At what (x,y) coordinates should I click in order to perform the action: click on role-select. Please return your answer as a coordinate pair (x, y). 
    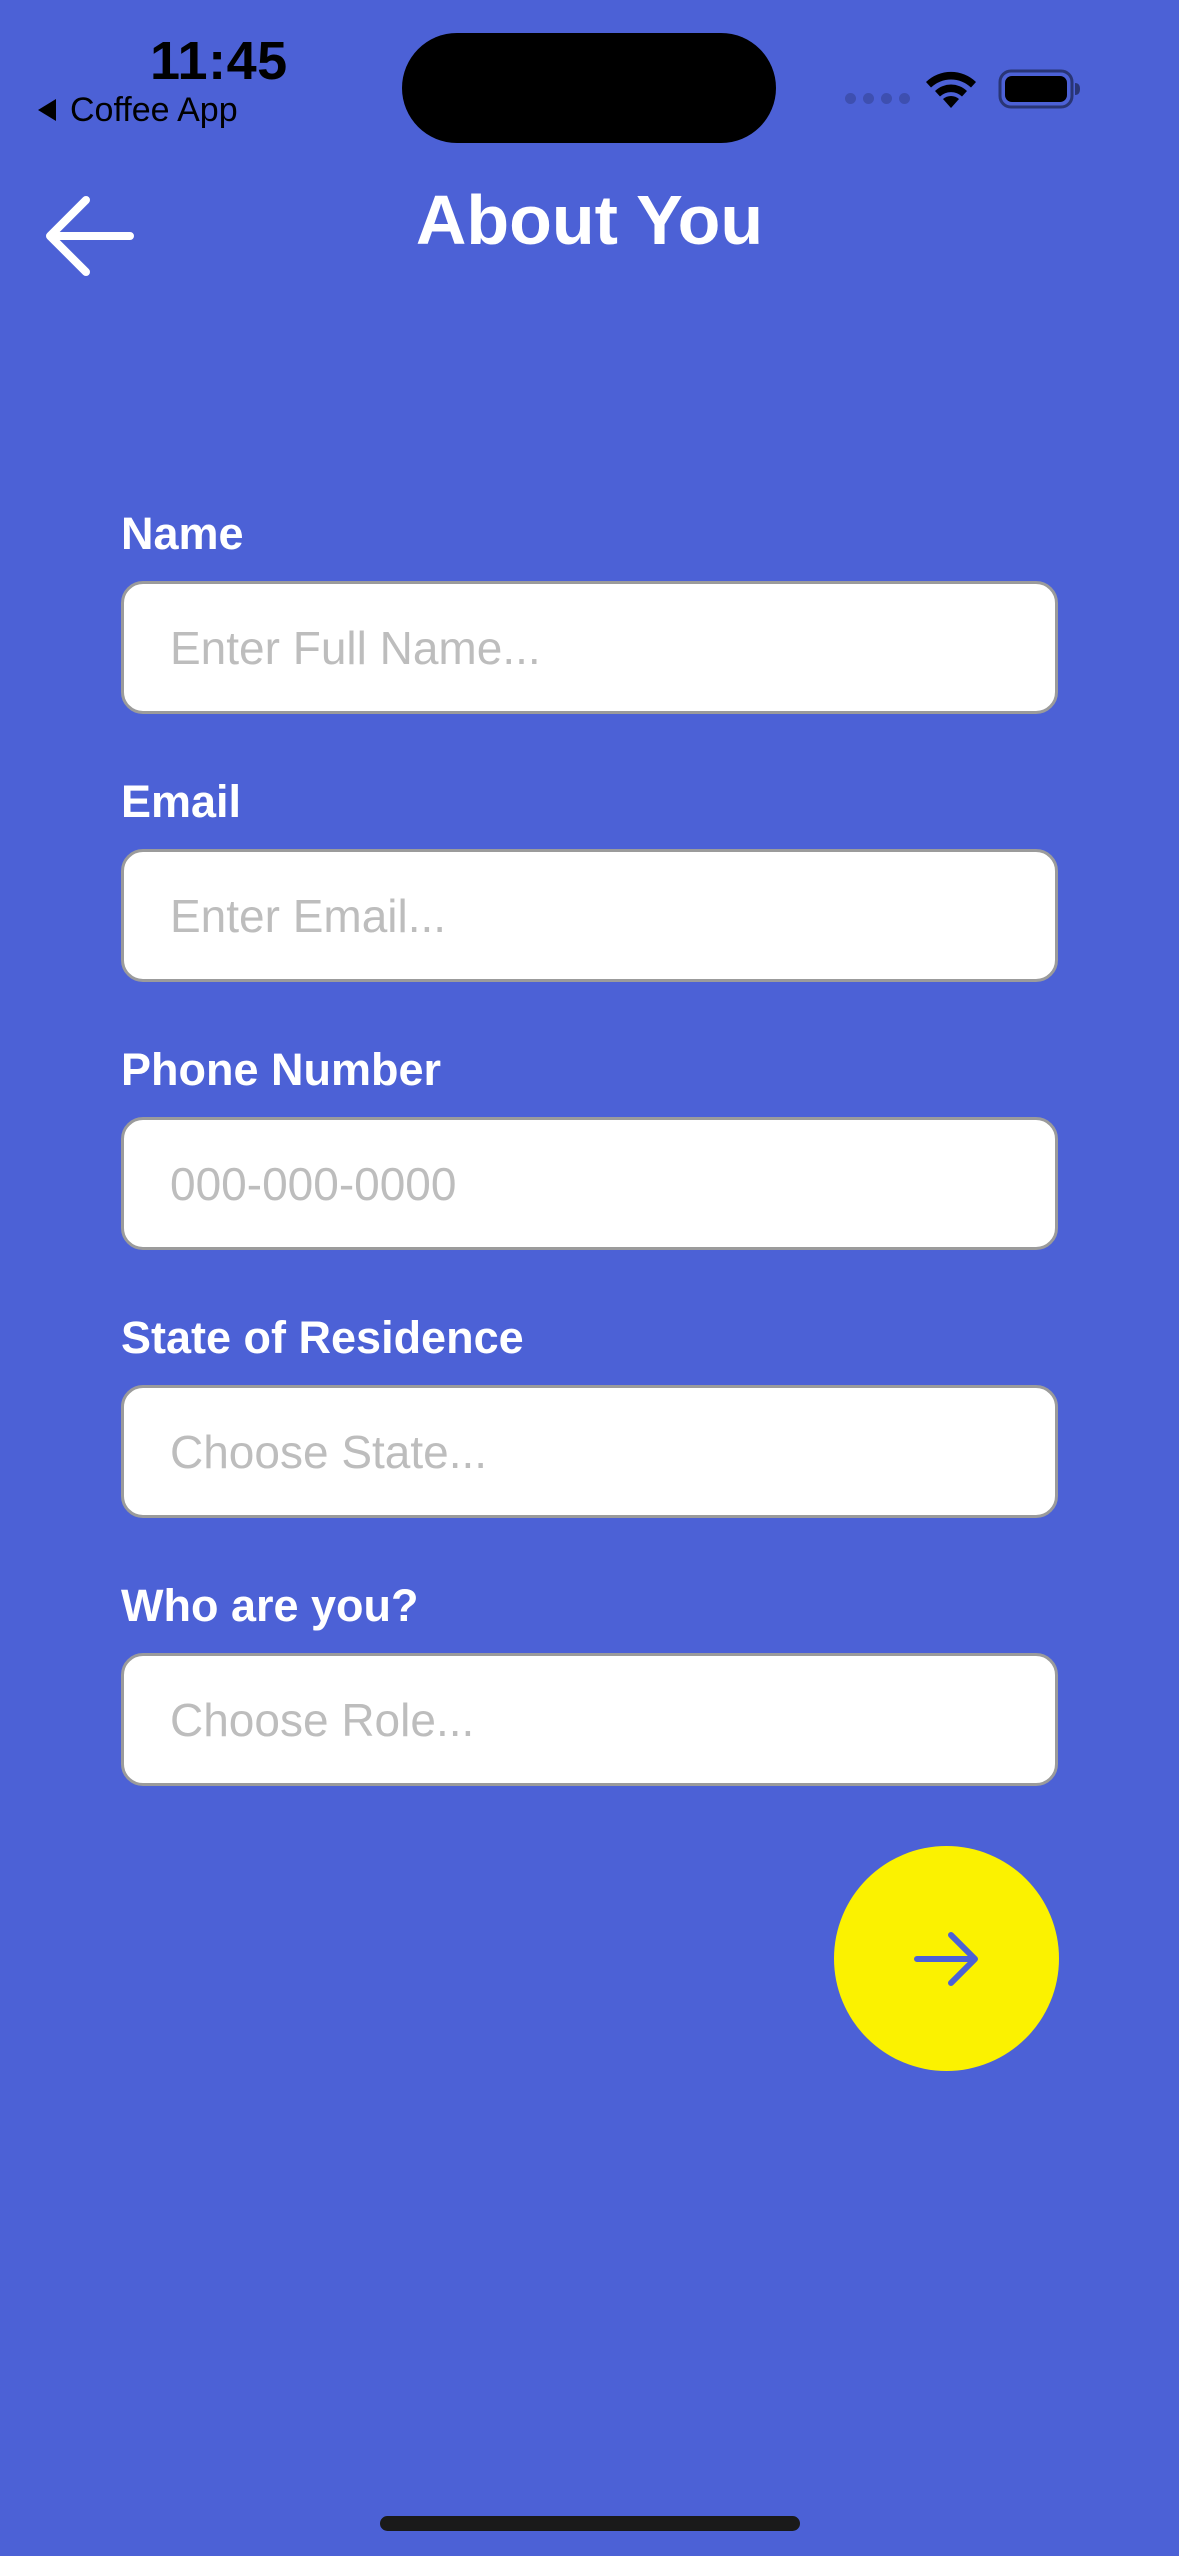
    Looking at the image, I should click on (589, 1719).